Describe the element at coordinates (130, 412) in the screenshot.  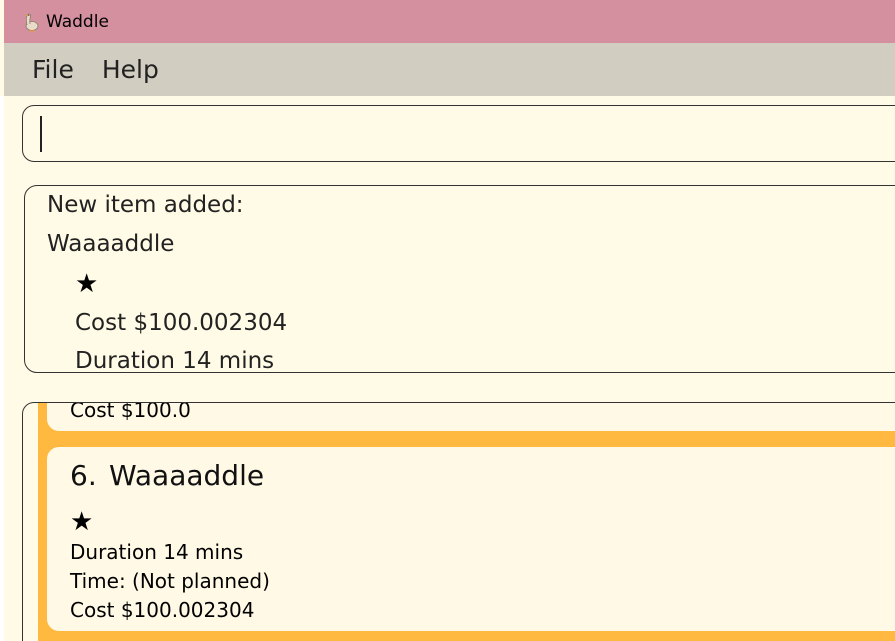
I see `item-card-cost: Cost $100.0` at that location.